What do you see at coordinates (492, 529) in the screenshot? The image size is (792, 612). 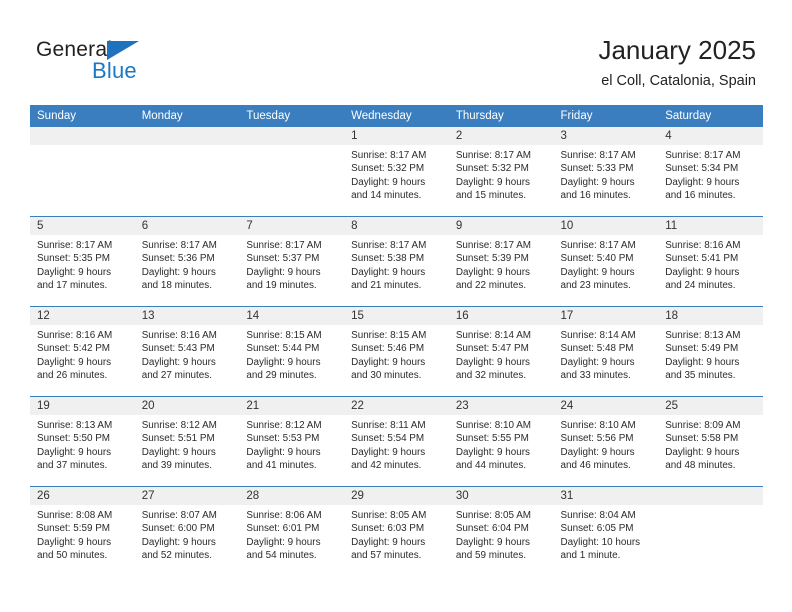 I see `day-detail-line: Sunset: 6:04 PM` at bounding box center [492, 529].